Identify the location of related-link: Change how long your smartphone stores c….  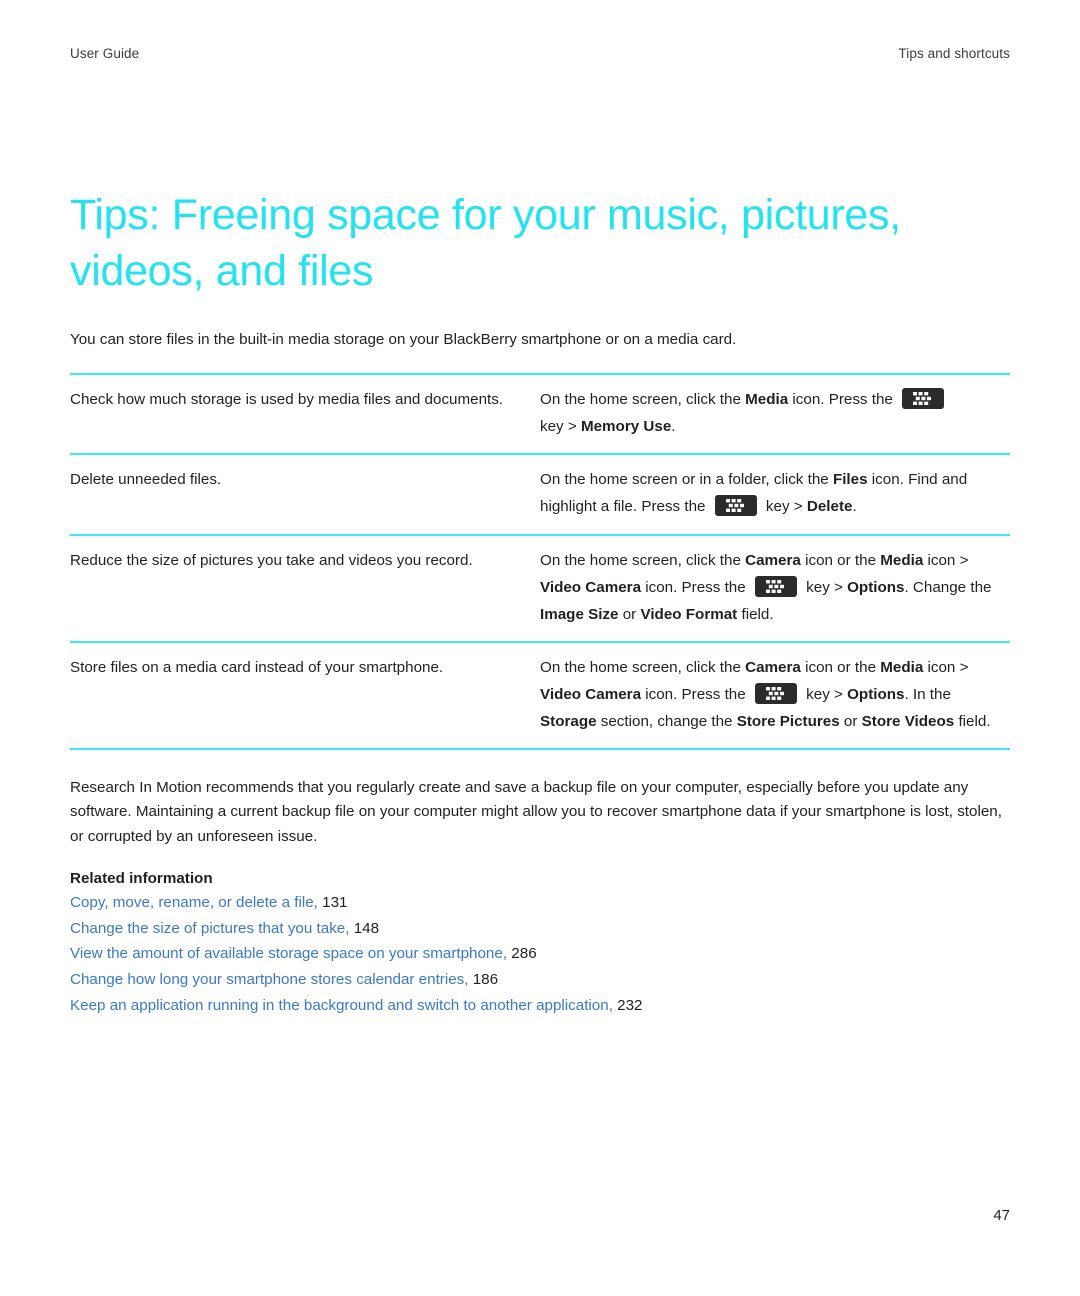
(540, 980).